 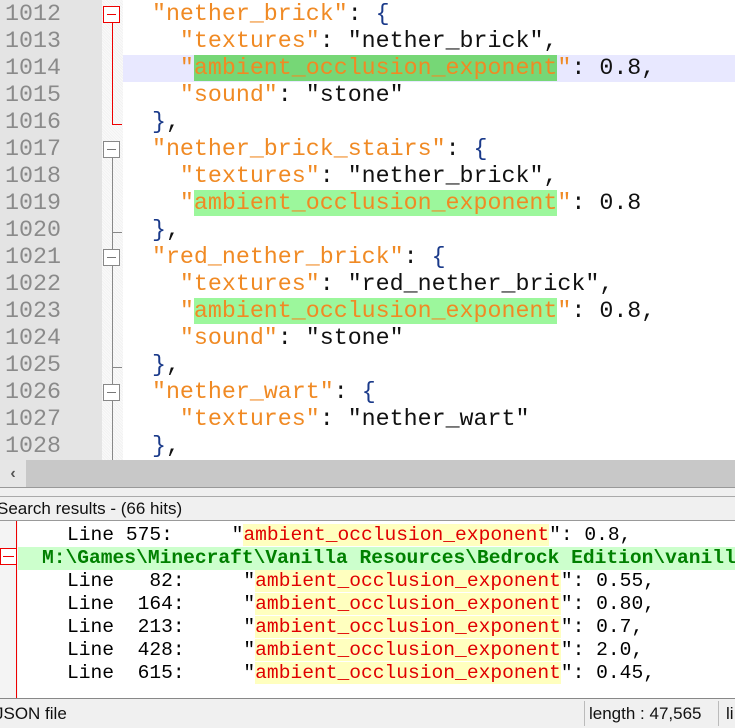 I want to click on scroll-left-icon: ‹, so click(x=13, y=473).